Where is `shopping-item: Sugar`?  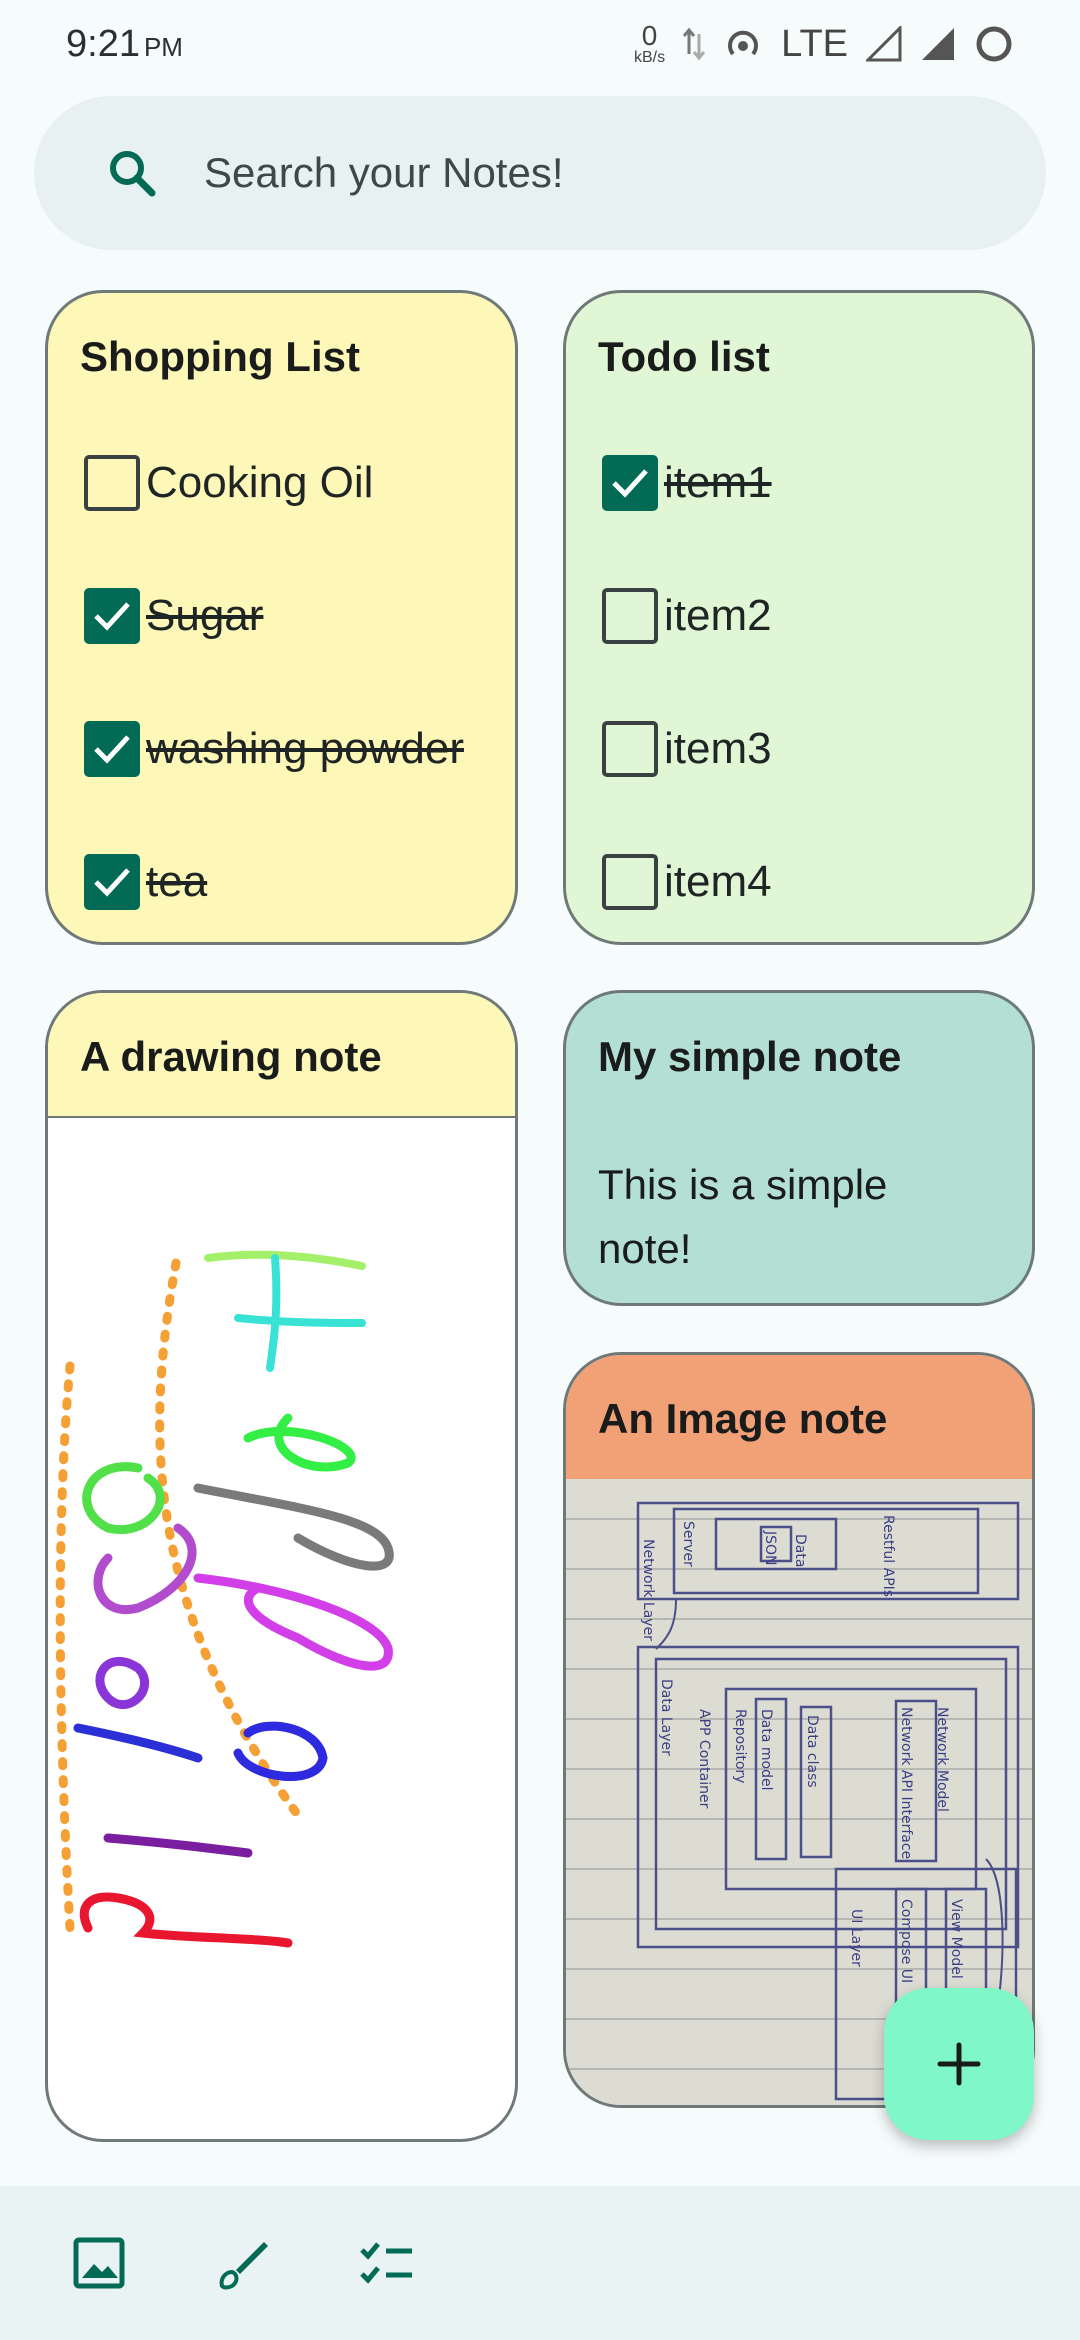 shopping-item: Sugar is located at coordinates (173, 616).